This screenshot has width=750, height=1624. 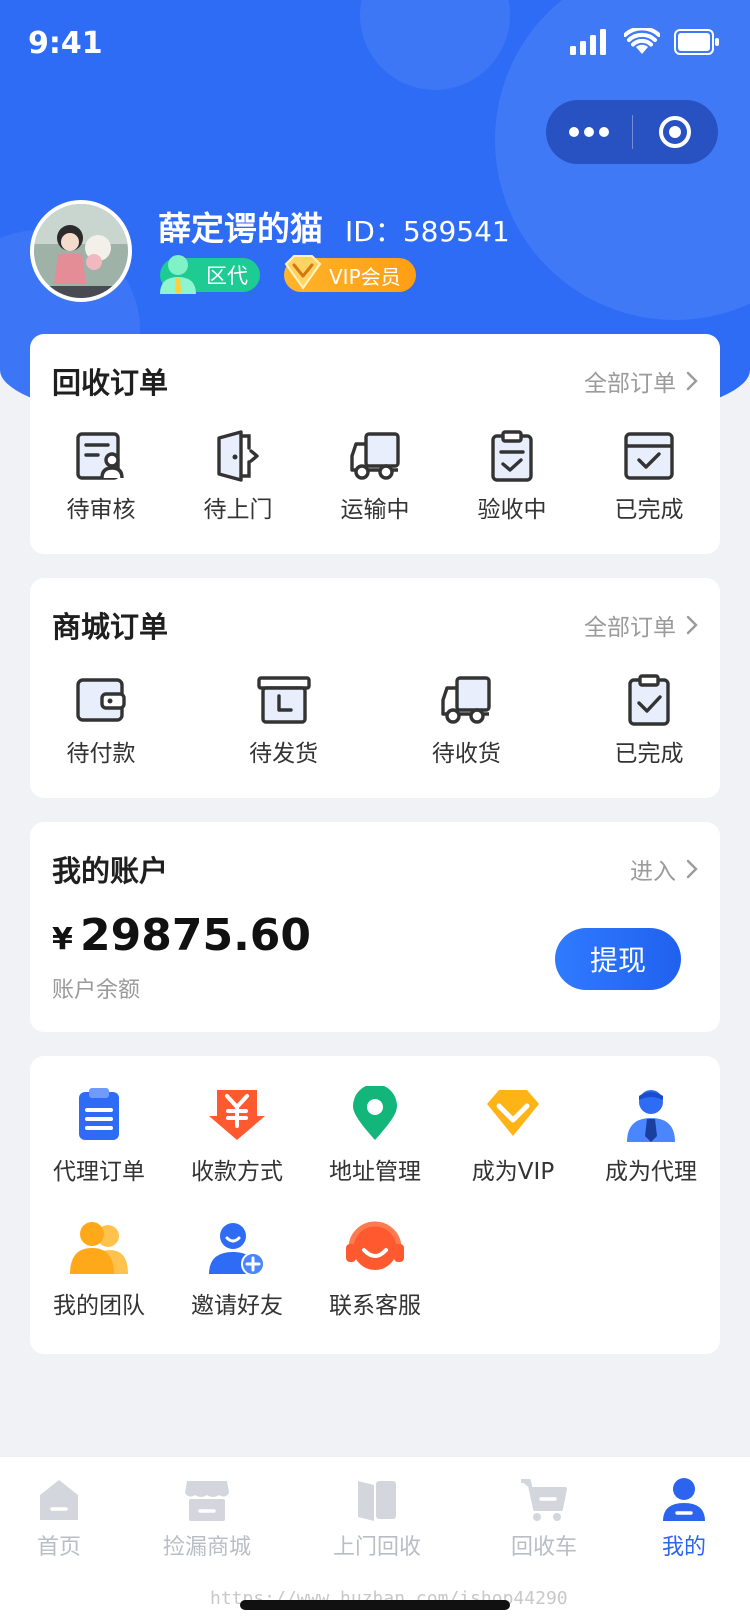 I want to click on recycle-status-pending-review: 待审核, so click(x=101, y=477).